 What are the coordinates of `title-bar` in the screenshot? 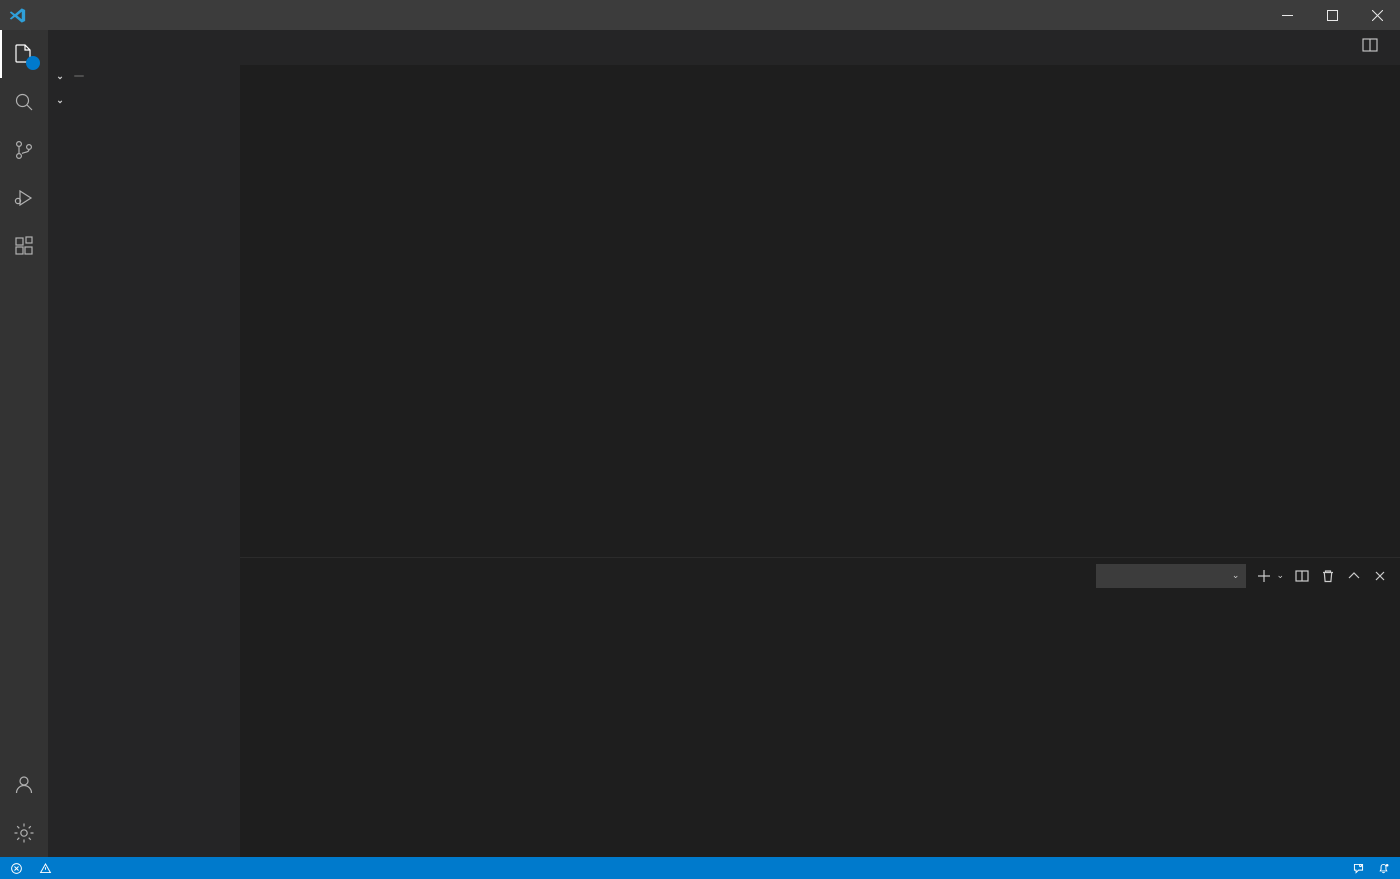 It's located at (700, 15).